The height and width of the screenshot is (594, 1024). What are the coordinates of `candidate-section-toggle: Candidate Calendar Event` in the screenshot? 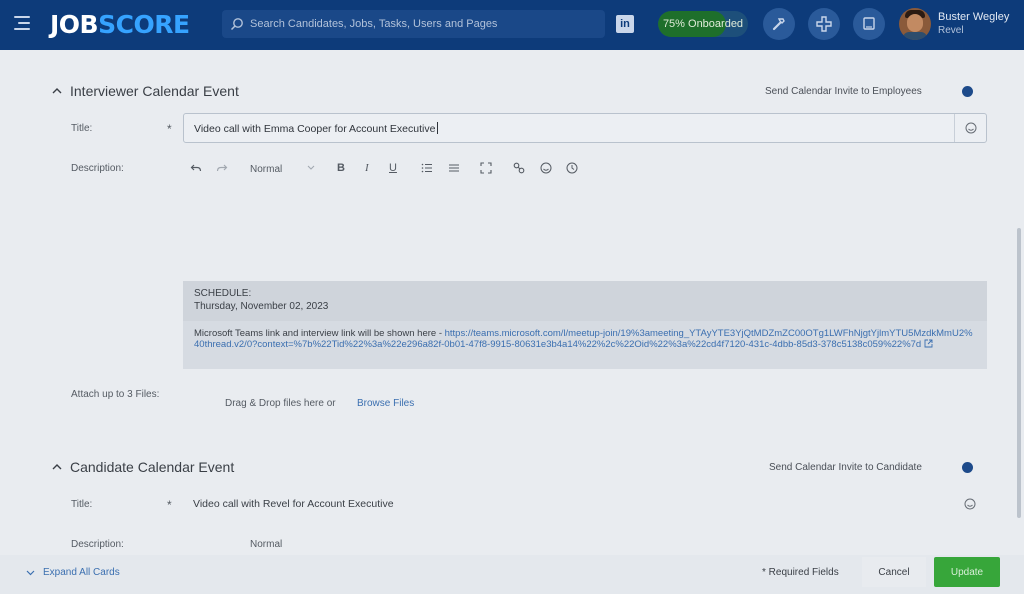 It's located at (142, 467).